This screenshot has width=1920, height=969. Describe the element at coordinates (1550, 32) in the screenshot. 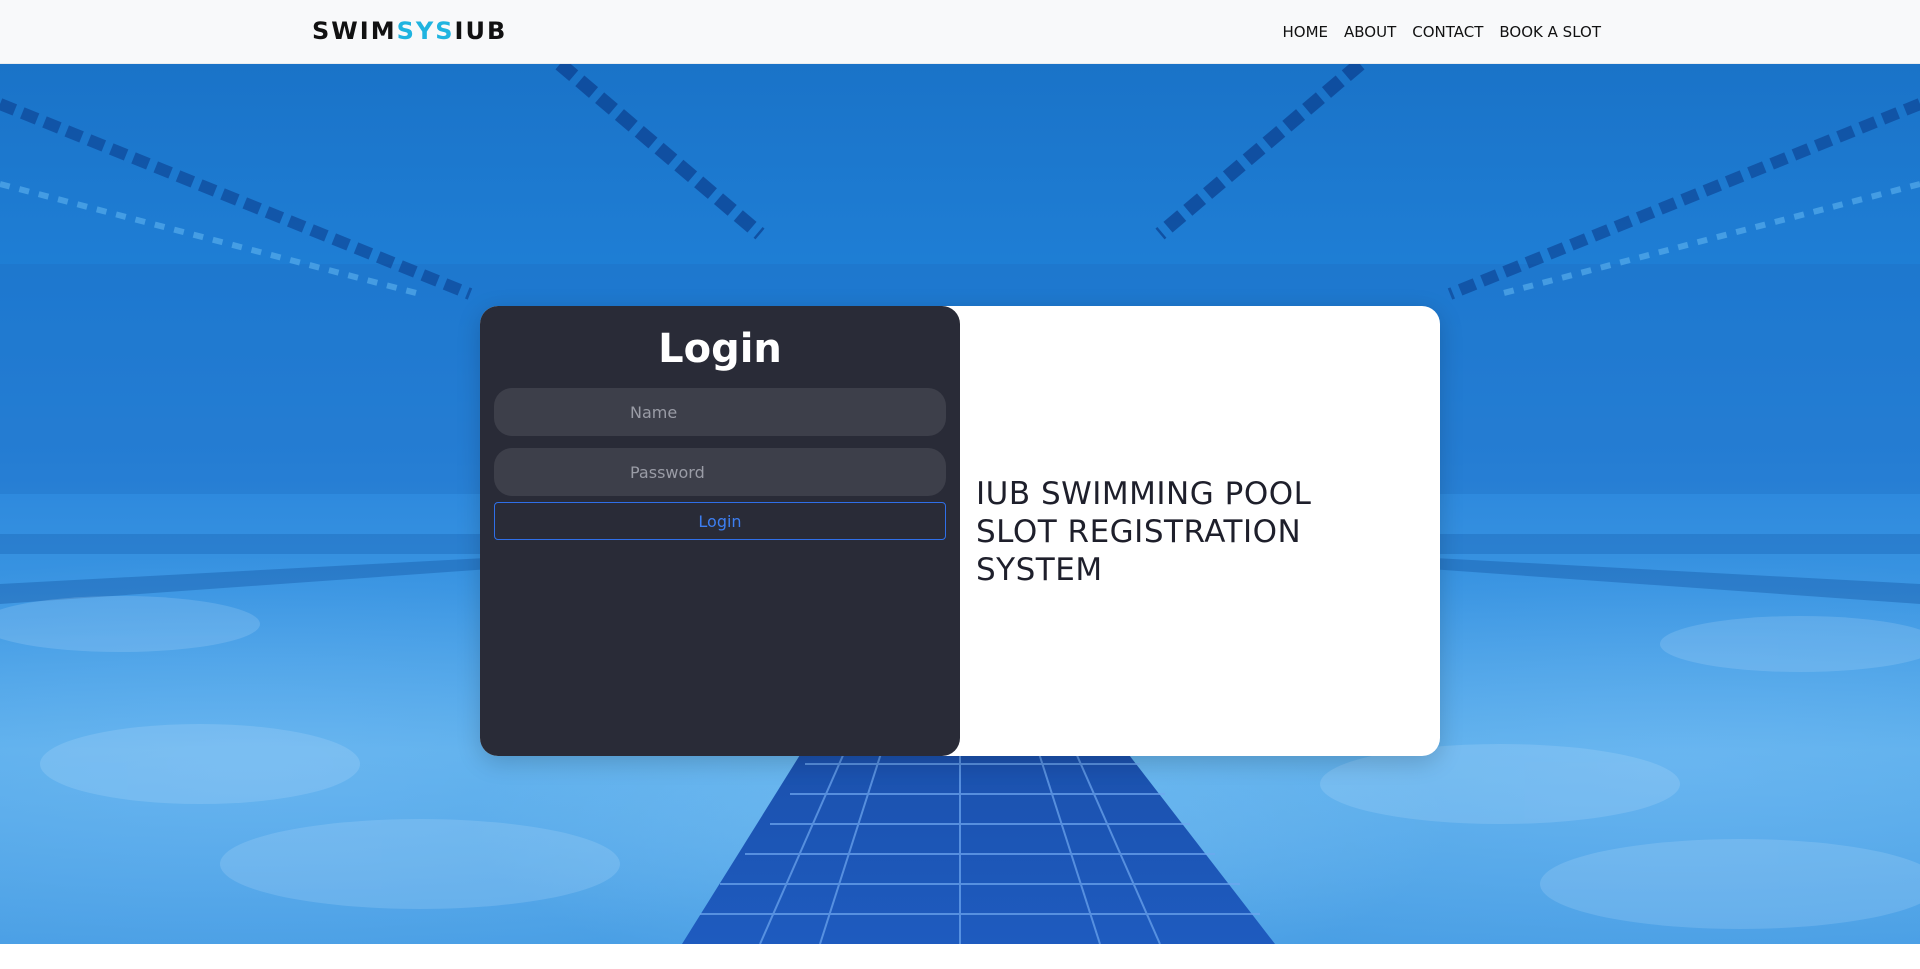

I see `nav-link-book-a-slot: BOOK A SLOT` at that location.